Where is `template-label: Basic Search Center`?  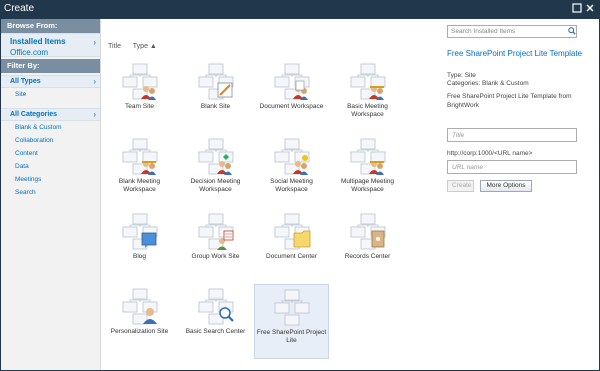 template-label: Basic Search Center is located at coordinates (215, 331).